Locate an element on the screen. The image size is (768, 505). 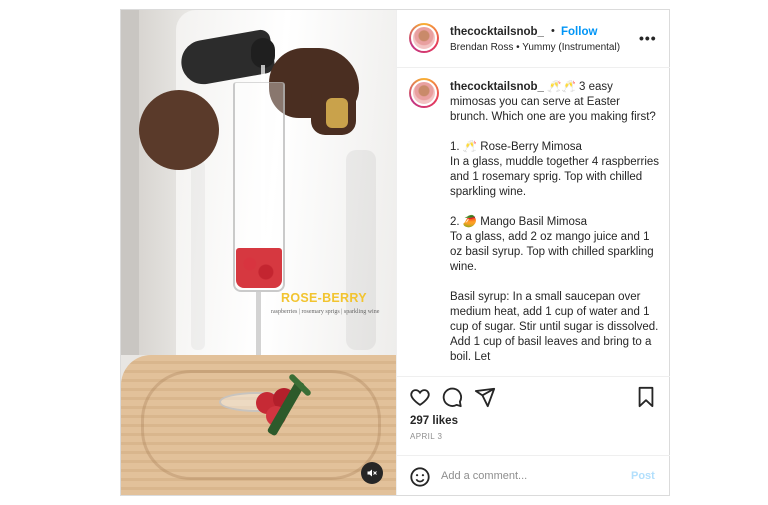
bottle-neck is located at coordinates (263, 53).